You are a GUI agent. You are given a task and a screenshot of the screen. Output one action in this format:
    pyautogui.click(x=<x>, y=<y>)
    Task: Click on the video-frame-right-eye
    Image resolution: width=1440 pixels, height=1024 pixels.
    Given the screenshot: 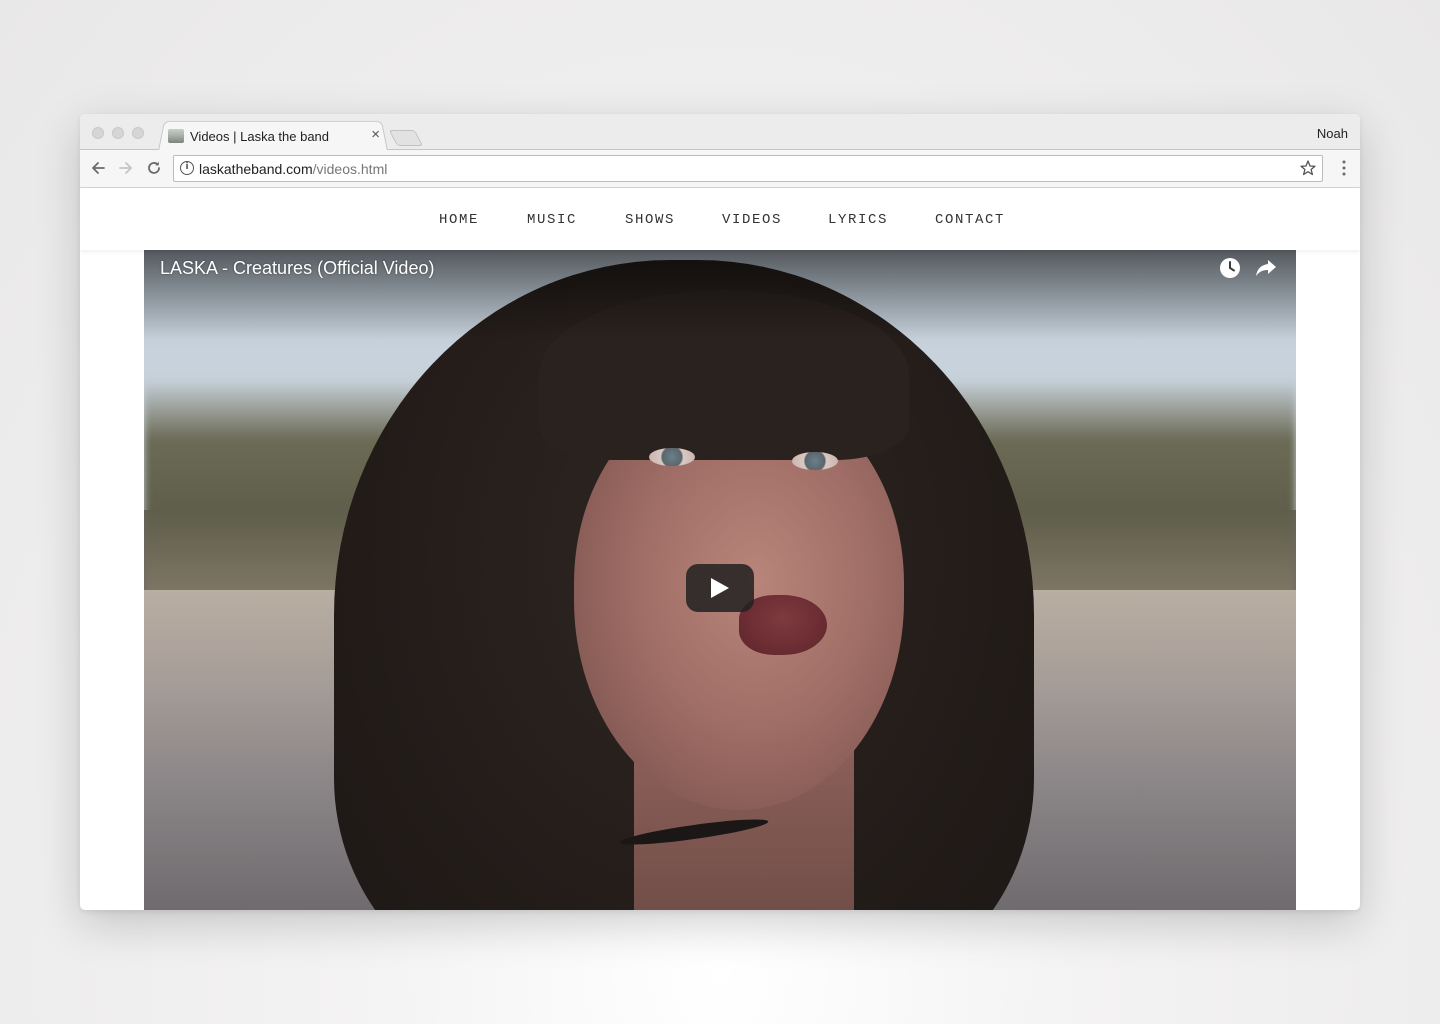 What is the action you would take?
    pyautogui.click(x=815, y=461)
    